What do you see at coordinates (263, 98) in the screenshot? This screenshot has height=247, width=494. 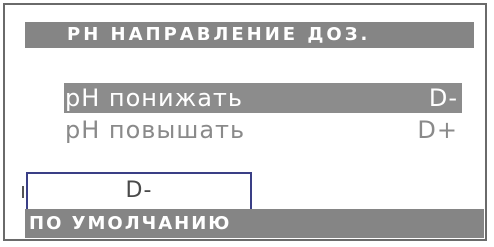 I see `option-ph-decrease: pH понижать D-` at bounding box center [263, 98].